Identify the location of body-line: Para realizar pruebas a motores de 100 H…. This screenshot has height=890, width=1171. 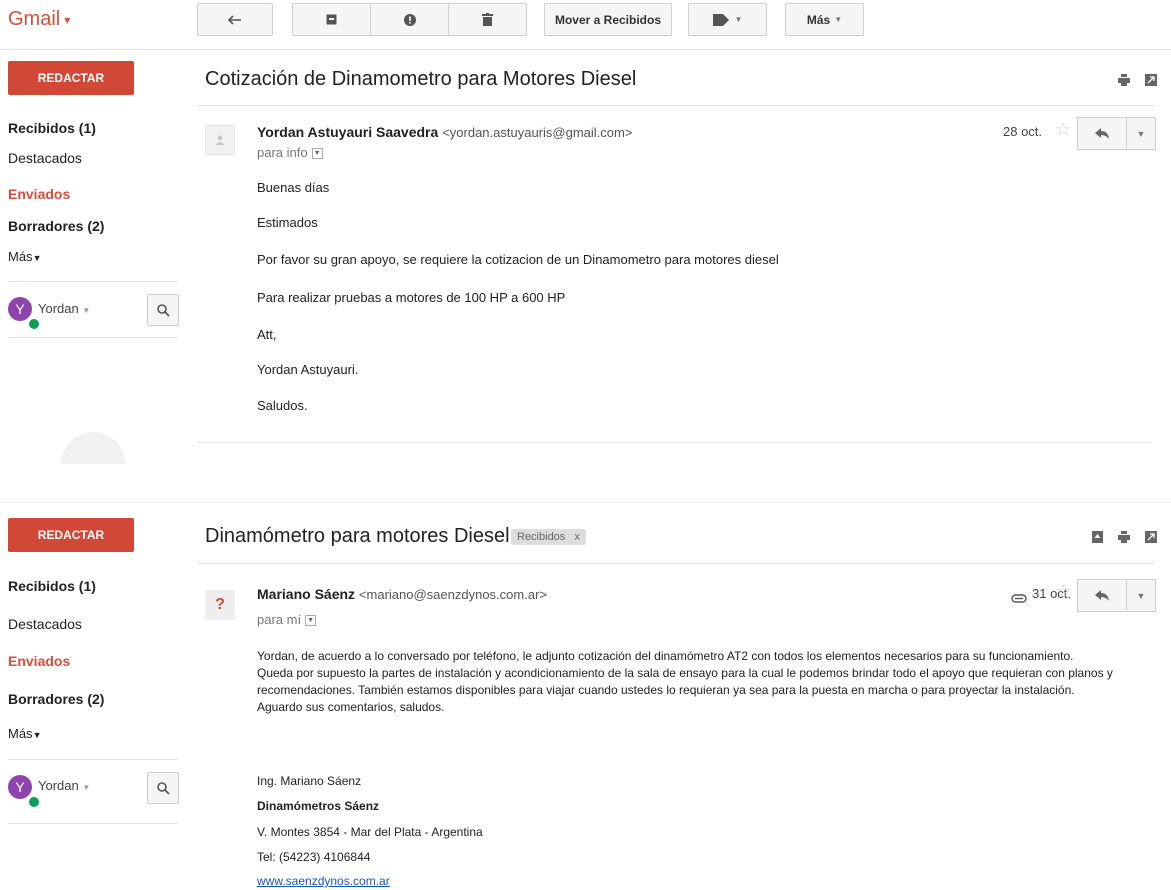
(411, 297).